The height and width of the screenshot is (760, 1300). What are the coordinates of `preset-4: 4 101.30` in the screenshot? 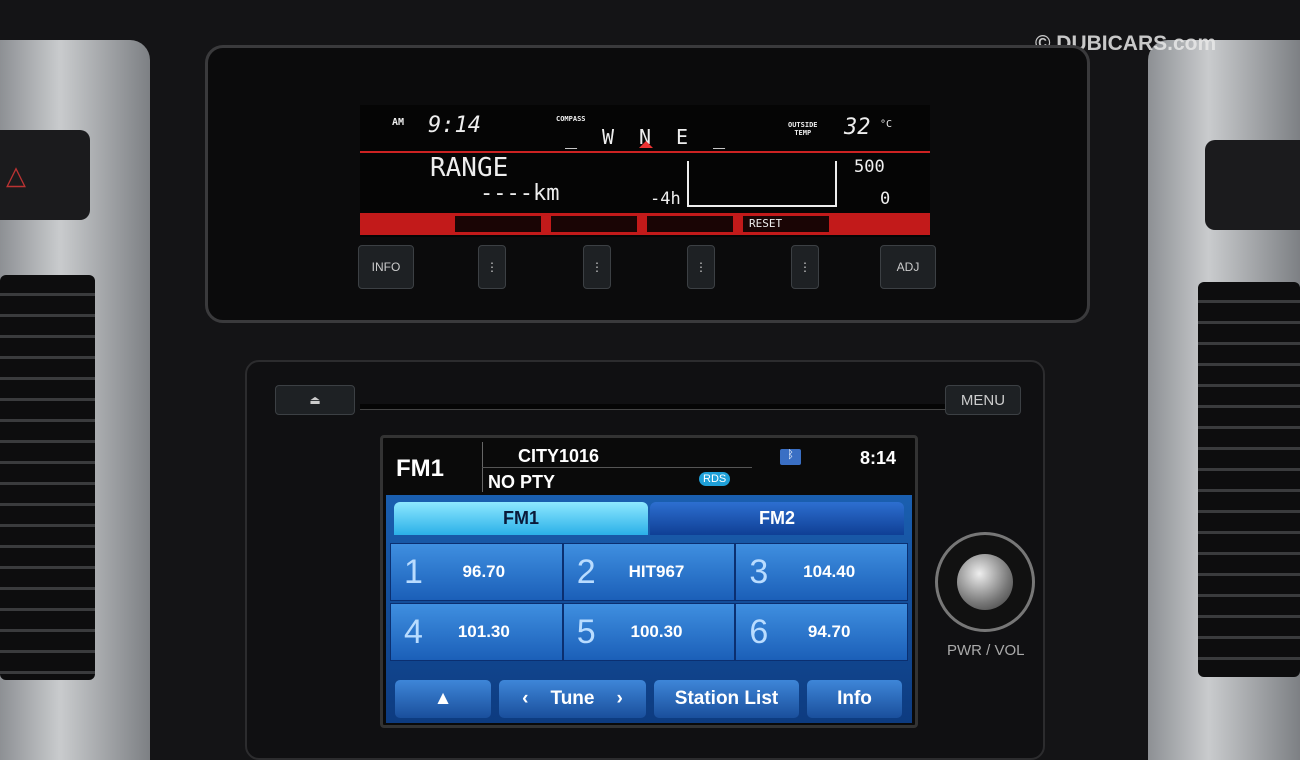 It's located at (476, 632).